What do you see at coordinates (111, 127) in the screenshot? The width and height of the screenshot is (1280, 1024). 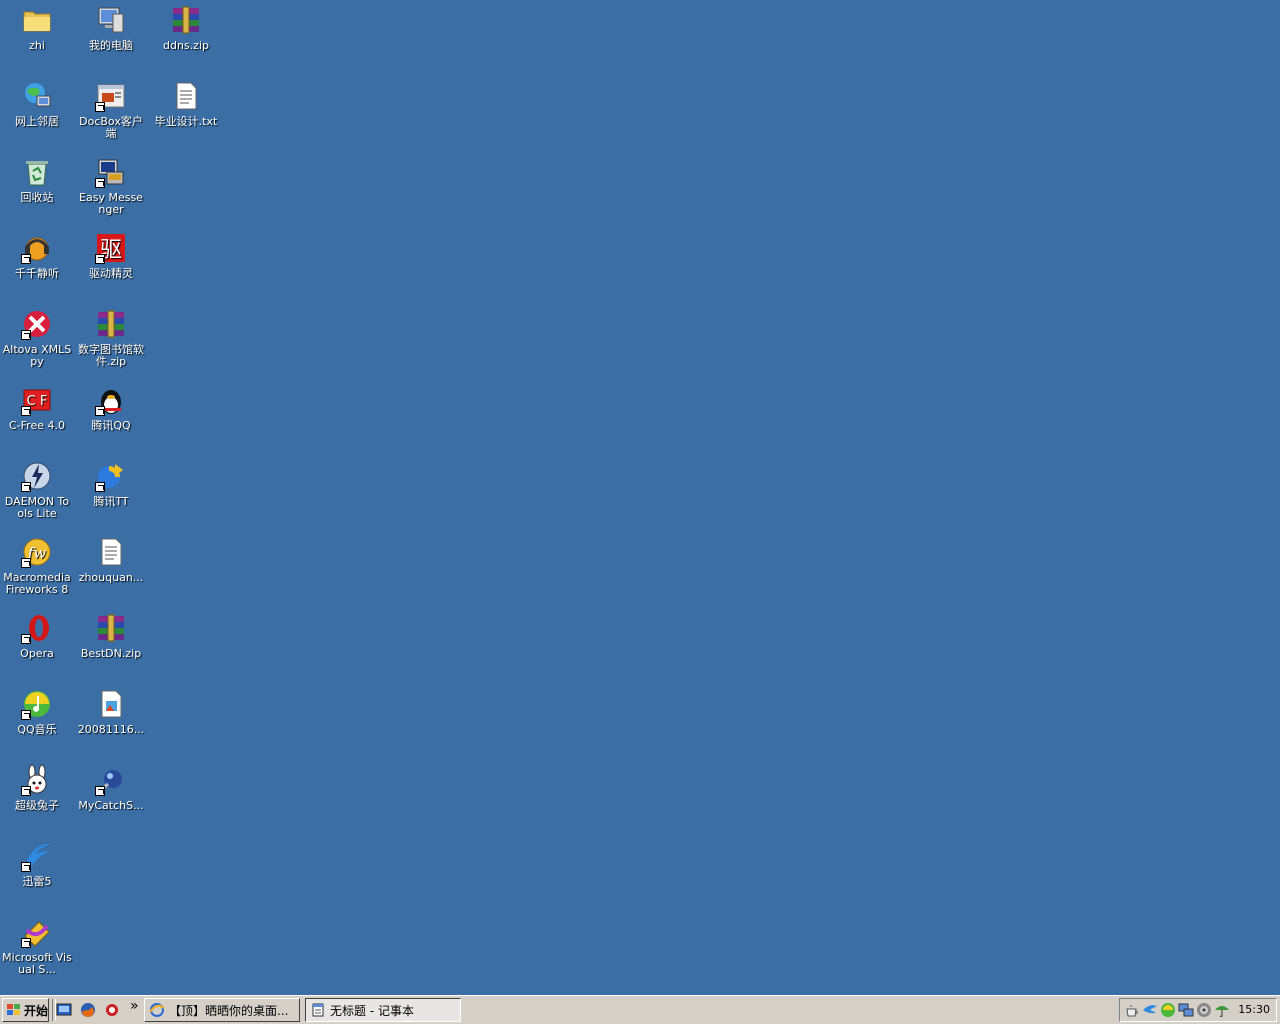 I see `desktop-icon-label: DocBox客户端` at bounding box center [111, 127].